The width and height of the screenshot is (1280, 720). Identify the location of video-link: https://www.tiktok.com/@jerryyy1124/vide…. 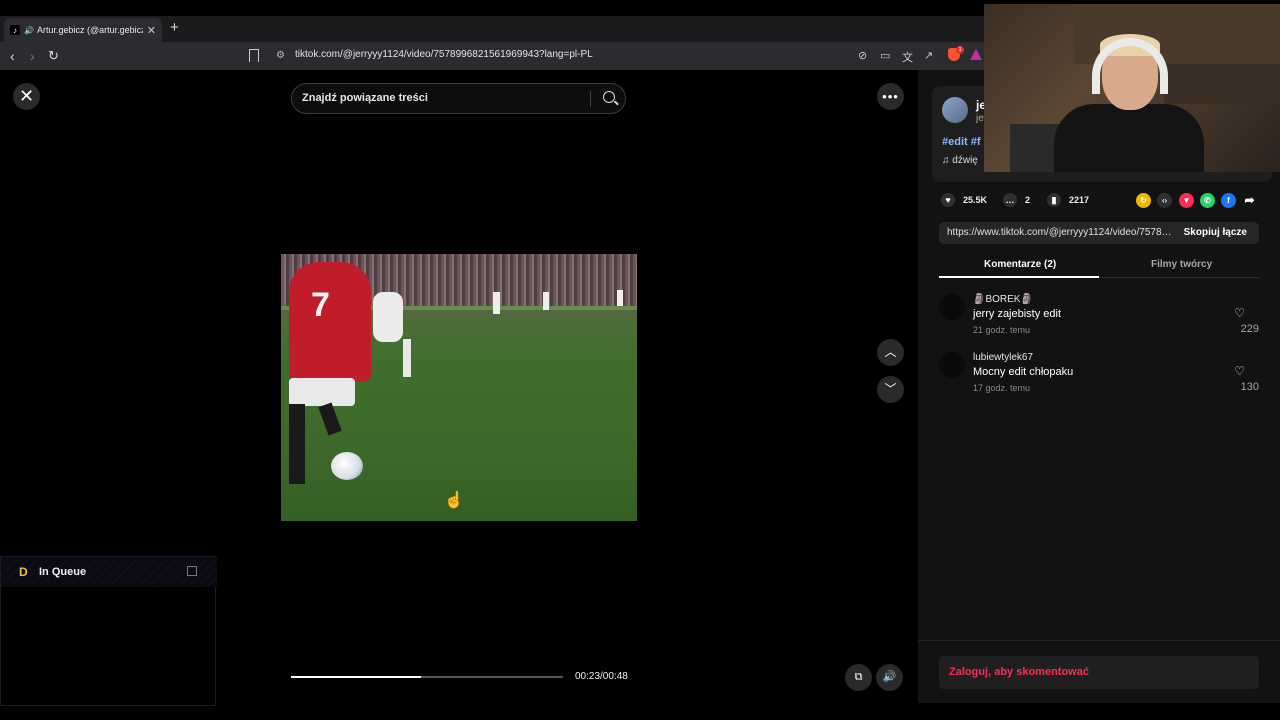
(1059, 232).